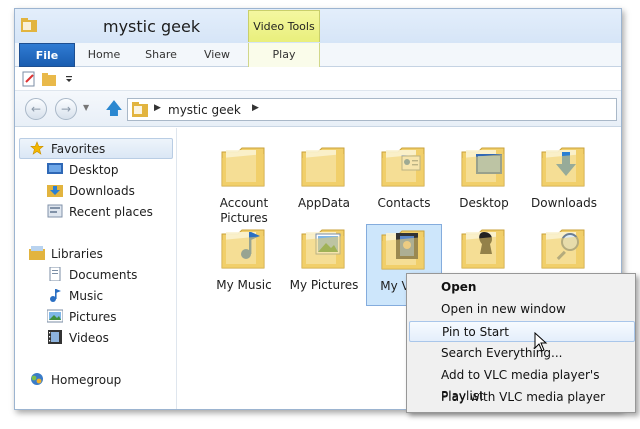 This screenshot has width=640, height=429. I want to click on nav-music: Music, so click(75, 296).